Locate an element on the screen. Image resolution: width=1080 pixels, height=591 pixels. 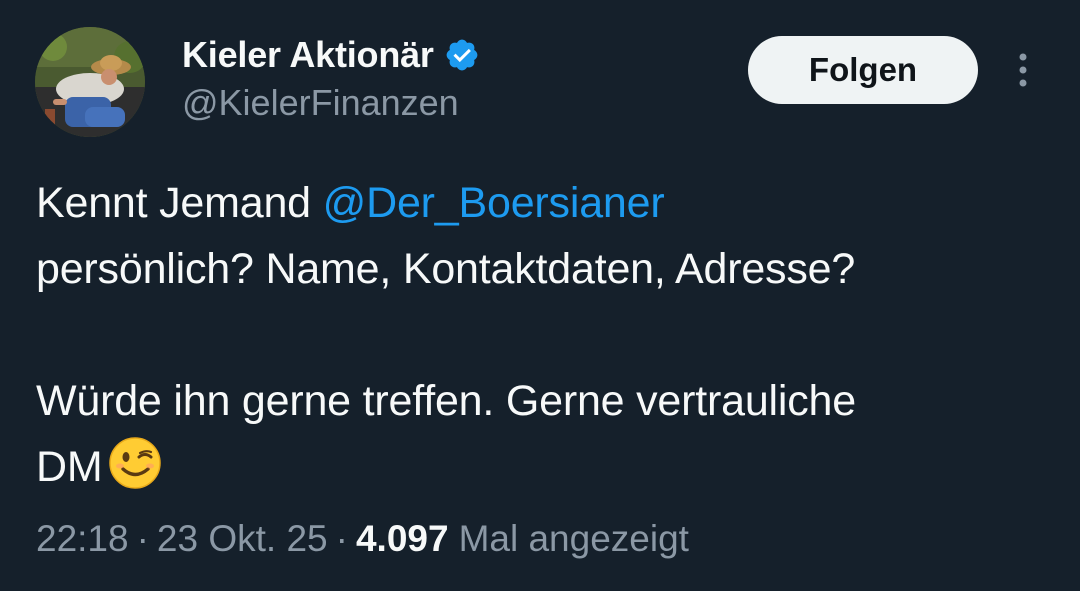
mention-link: @Der_Boersianer is located at coordinates (494, 203).